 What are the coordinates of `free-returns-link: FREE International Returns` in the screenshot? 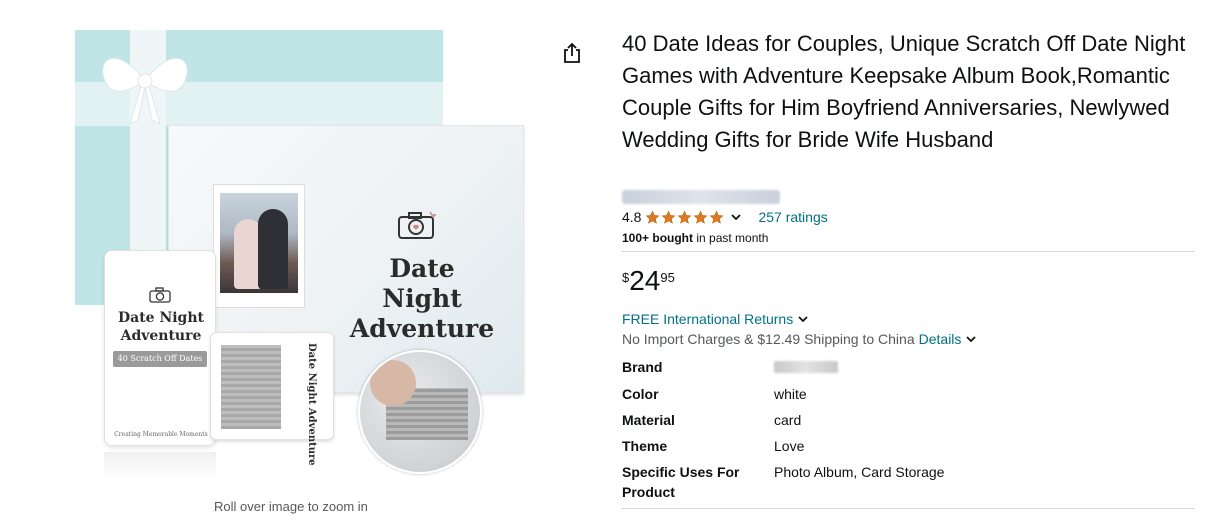 It's located at (723, 319).